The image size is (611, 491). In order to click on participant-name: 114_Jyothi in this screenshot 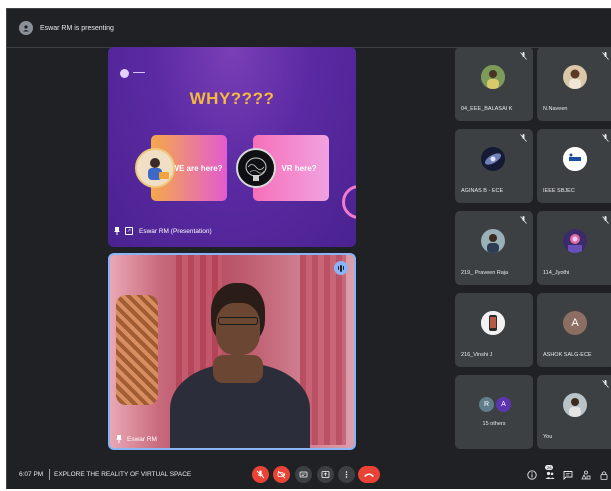, I will do `click(556, 273)`.